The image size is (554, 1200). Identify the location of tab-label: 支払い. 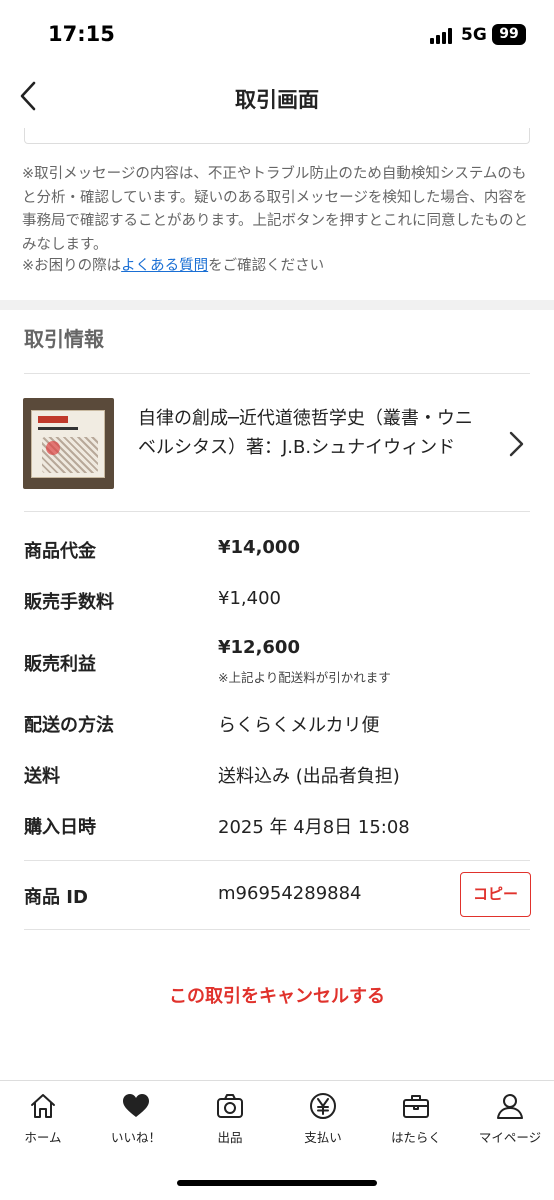
(323, 1137).